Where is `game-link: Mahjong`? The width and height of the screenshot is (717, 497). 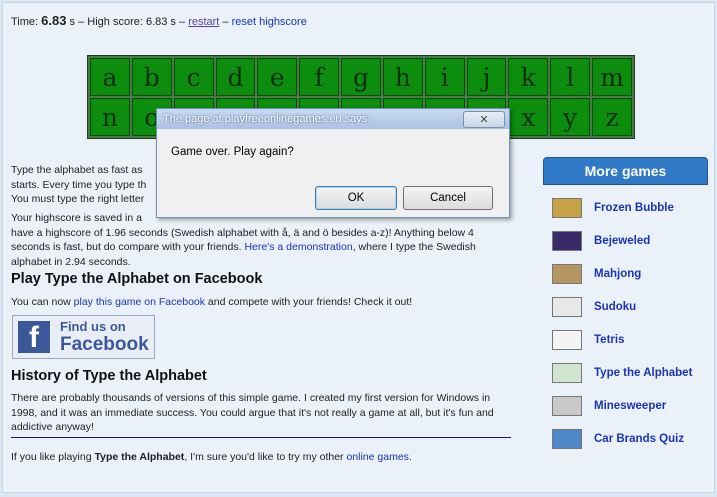 game-link: Mahjong is located at coordinates (617, 274).